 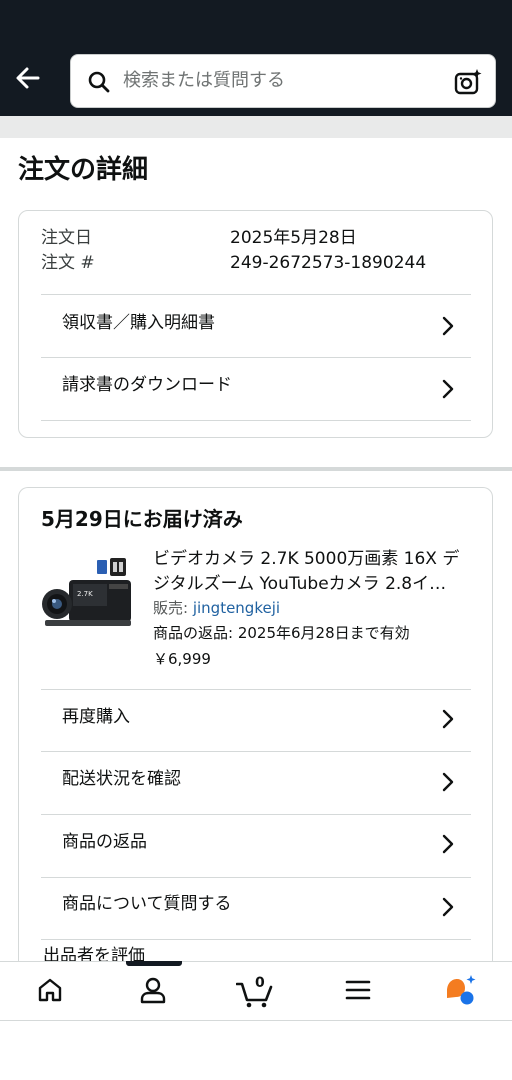 What do you see at coordinates (94, 952) in the screenshot?
I see `rate-seller-label: 出品者を評価` at bounding box center [94, 952].